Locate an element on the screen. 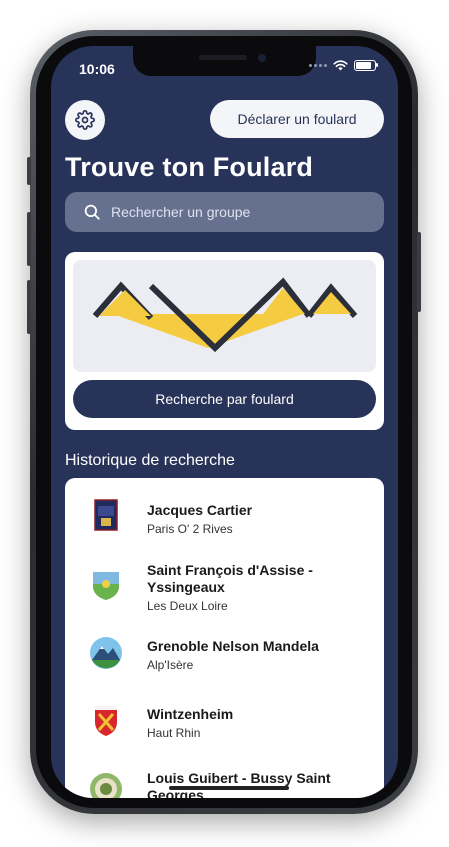 The height and width of the screenshot is (847, 449). declare-foulard-button: Déclarer un foulard is located at coordinates (297, 119).